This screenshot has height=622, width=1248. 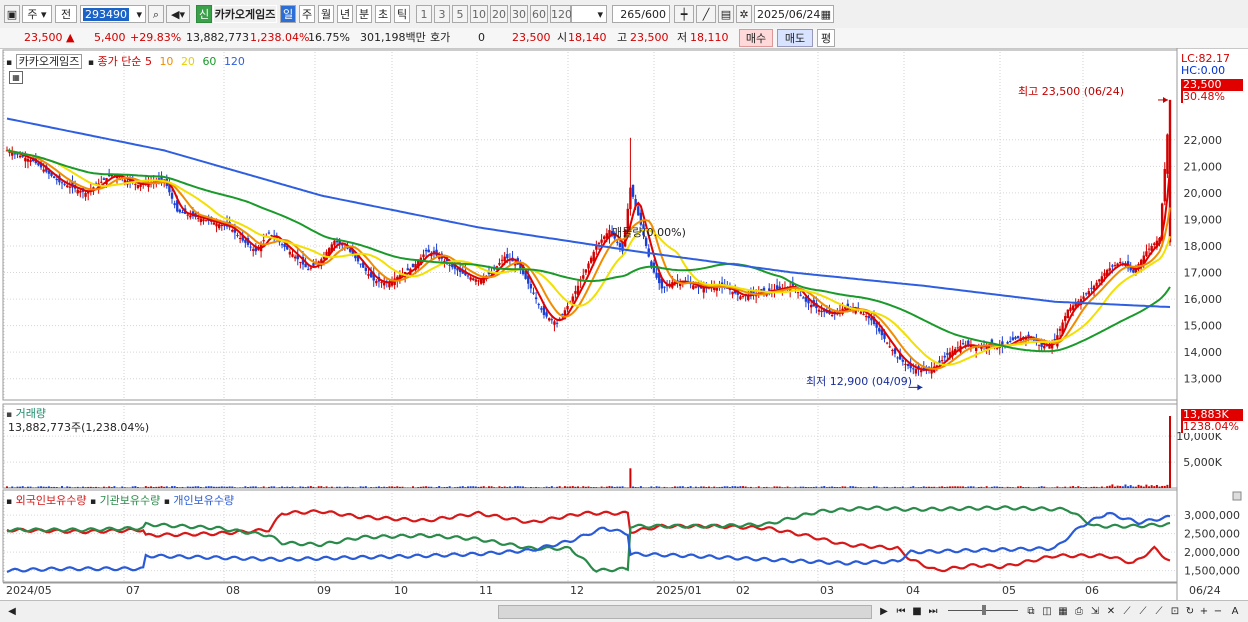 What do you see at coordinates (37, 14) in the screenshot?
I see `market-select: 주 ▾` at bounding box center [37, 14].